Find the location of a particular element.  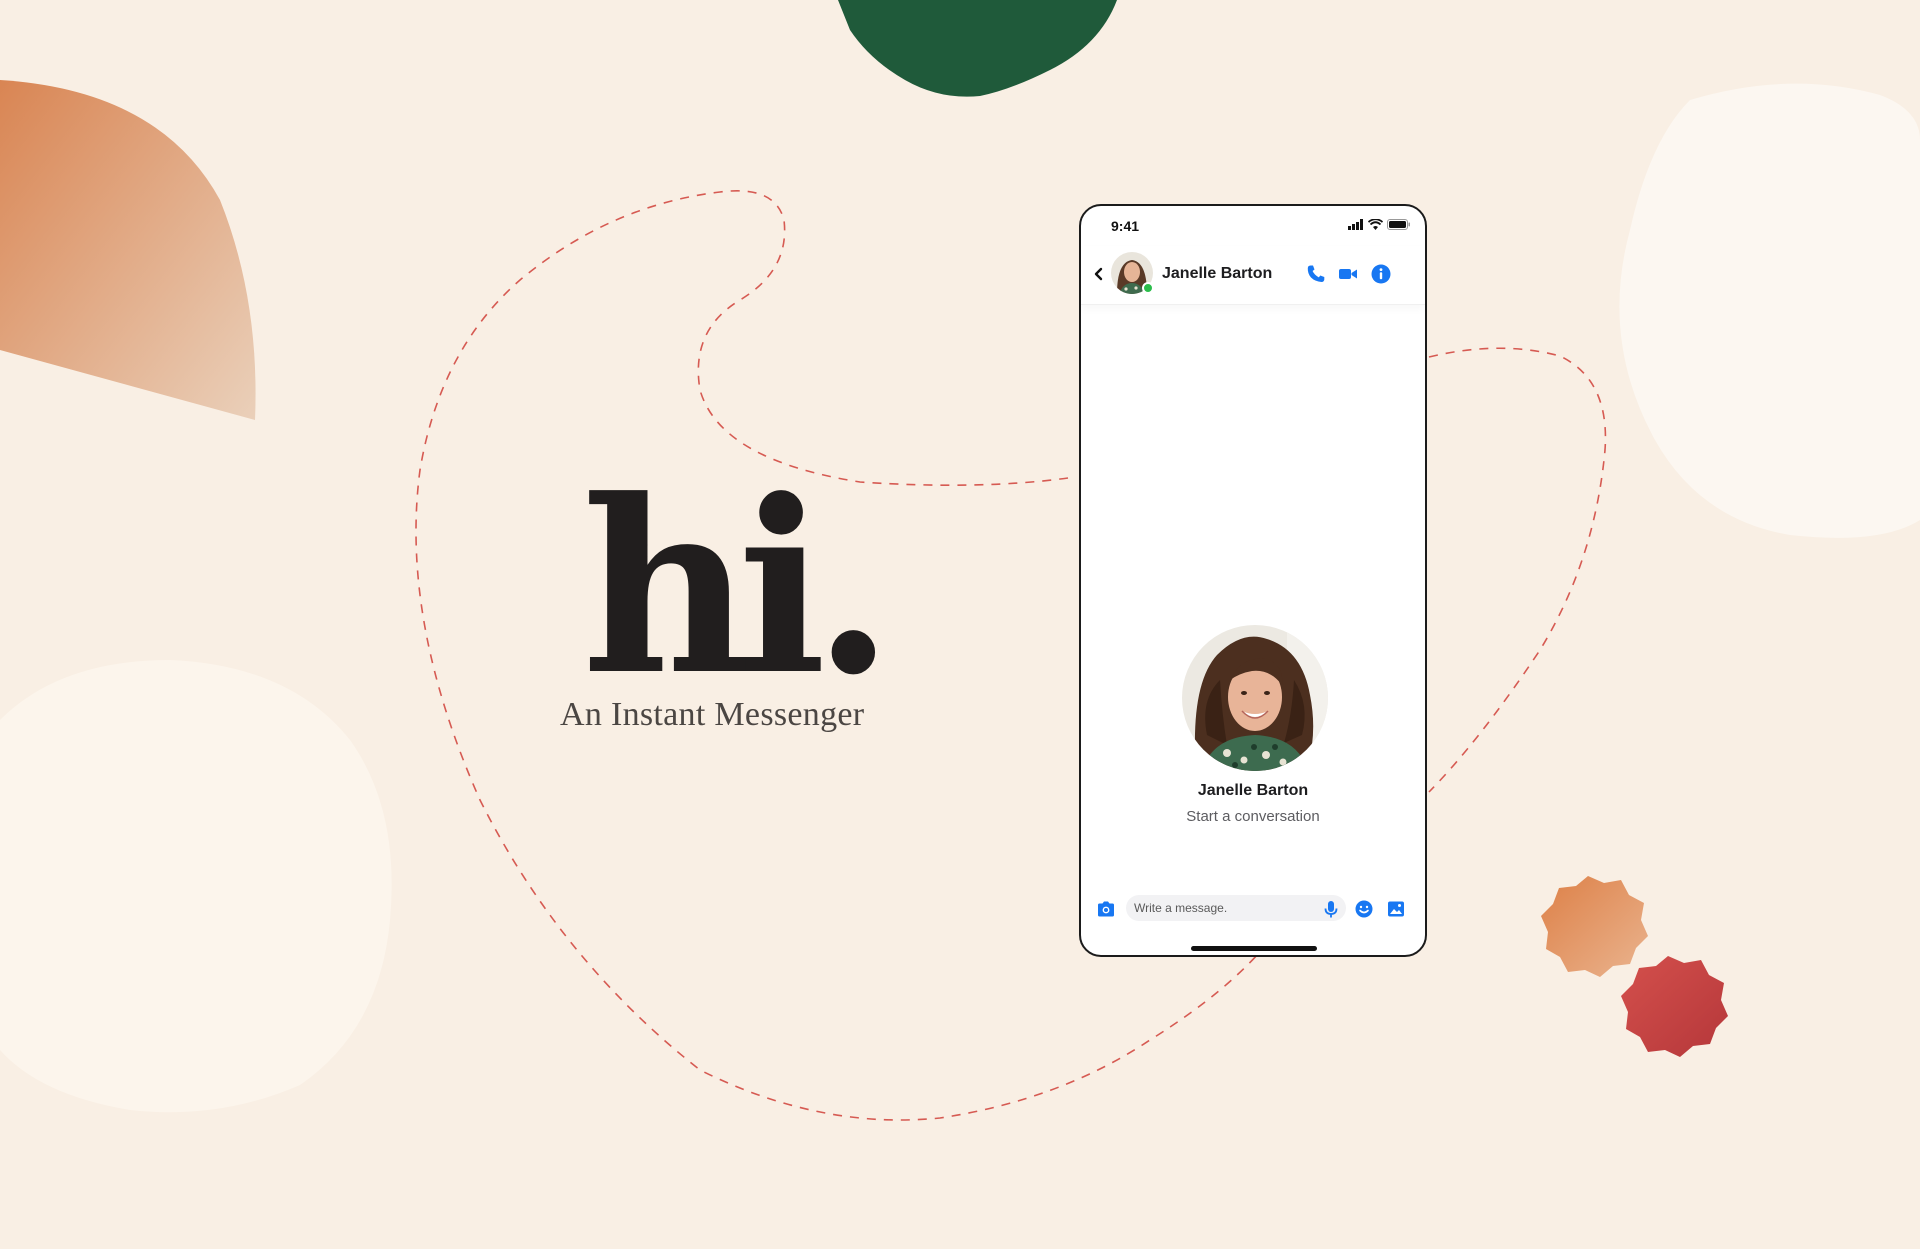

orange-badge is located at coordinates (1594, 926).